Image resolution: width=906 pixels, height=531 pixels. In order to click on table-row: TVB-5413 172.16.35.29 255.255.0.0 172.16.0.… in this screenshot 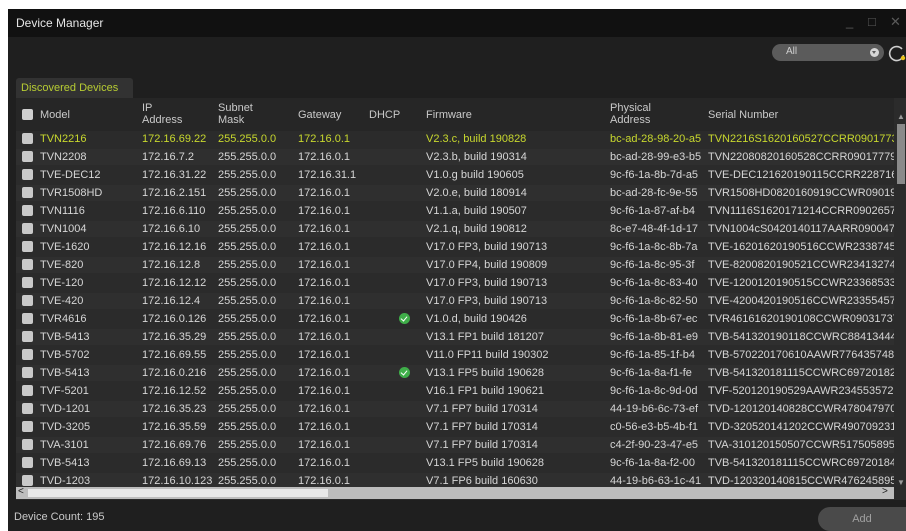, I will do `click(455, 337)`.